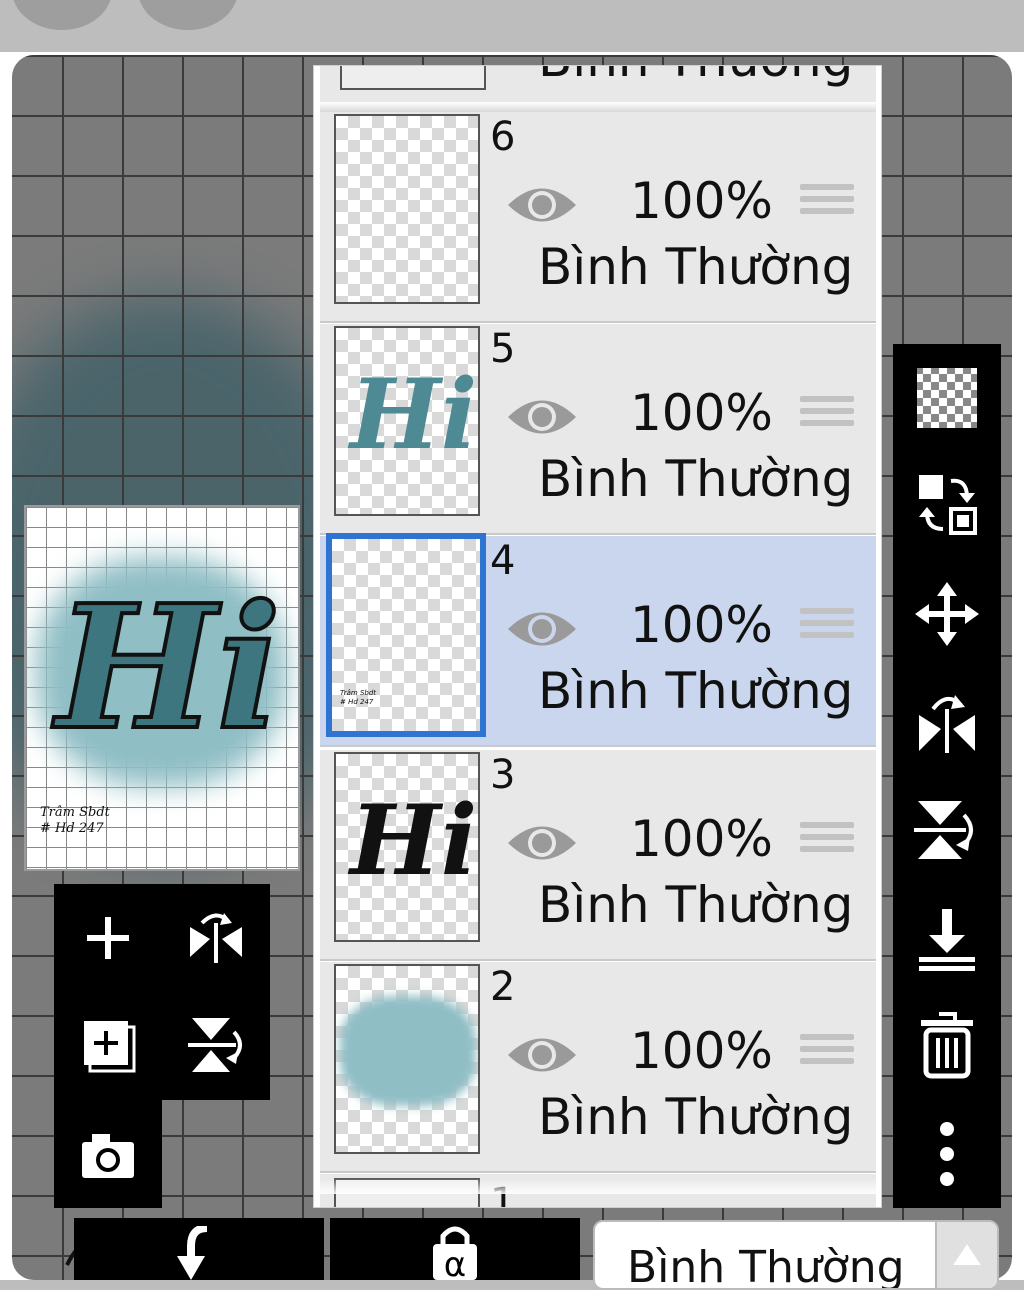  I want to click on top-button-left, so click(62, 15).